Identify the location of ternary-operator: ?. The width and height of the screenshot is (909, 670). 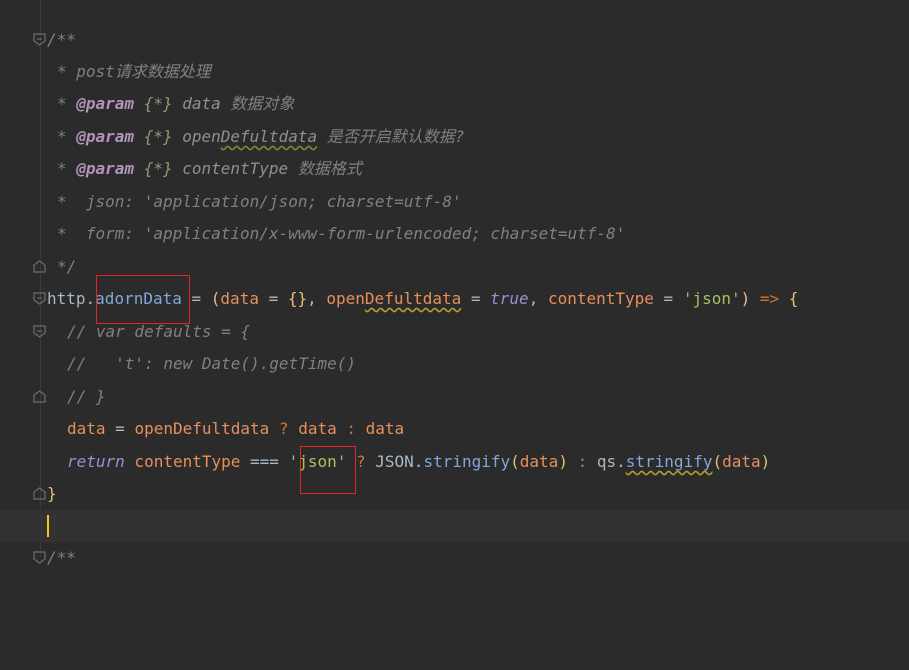
(284, 428).